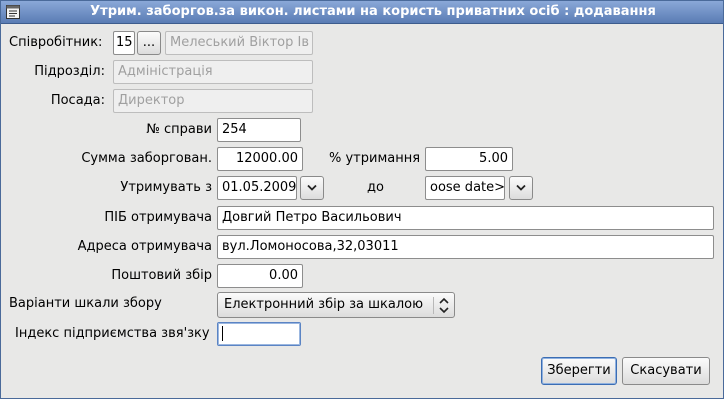 This screenshot has width=724, height=399. Describe the element at coordinates (144, 246) in the screenshot. I see `recipient-address-label: Адреса отримувача` at that location.